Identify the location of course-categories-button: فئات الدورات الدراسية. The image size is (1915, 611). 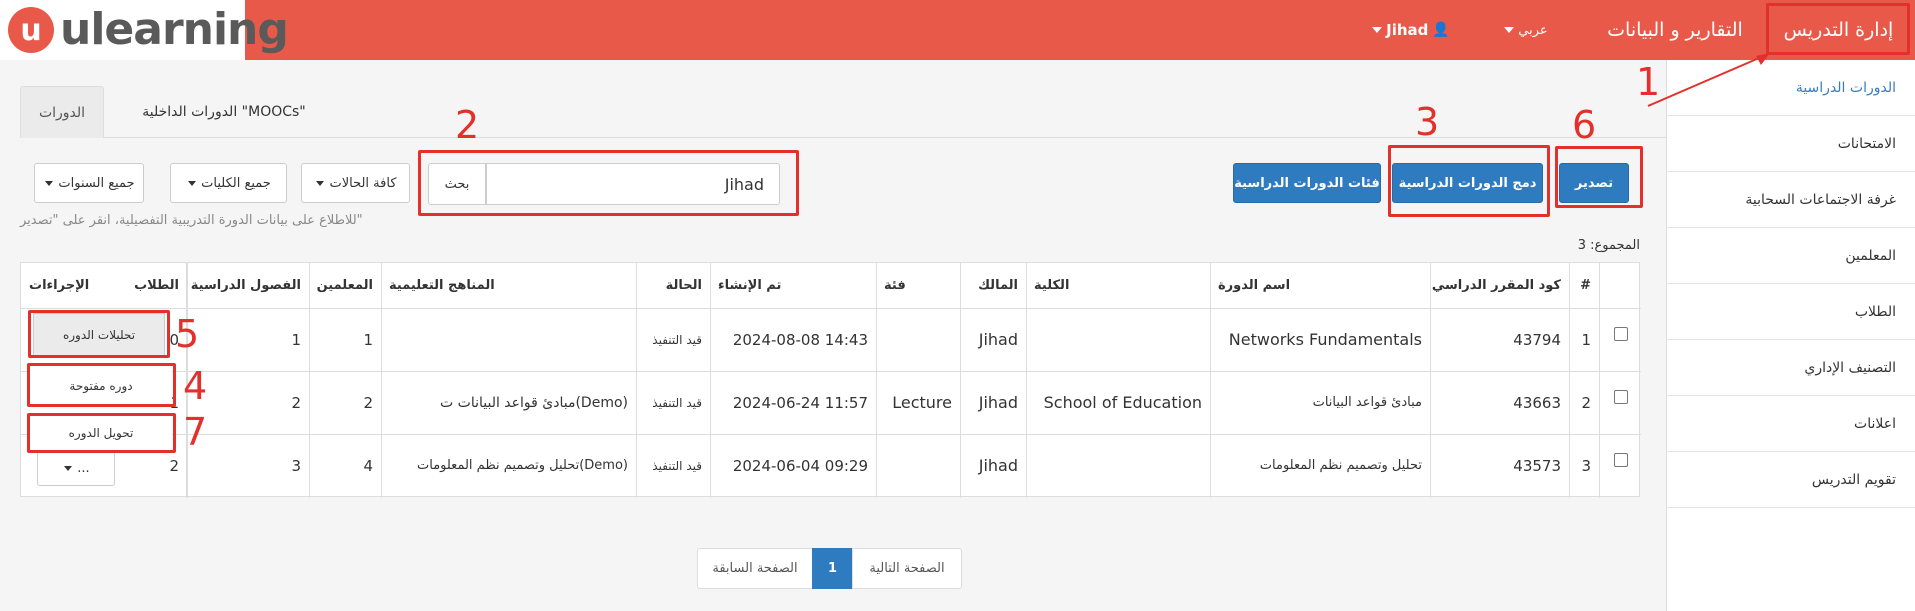
(1307, 183).